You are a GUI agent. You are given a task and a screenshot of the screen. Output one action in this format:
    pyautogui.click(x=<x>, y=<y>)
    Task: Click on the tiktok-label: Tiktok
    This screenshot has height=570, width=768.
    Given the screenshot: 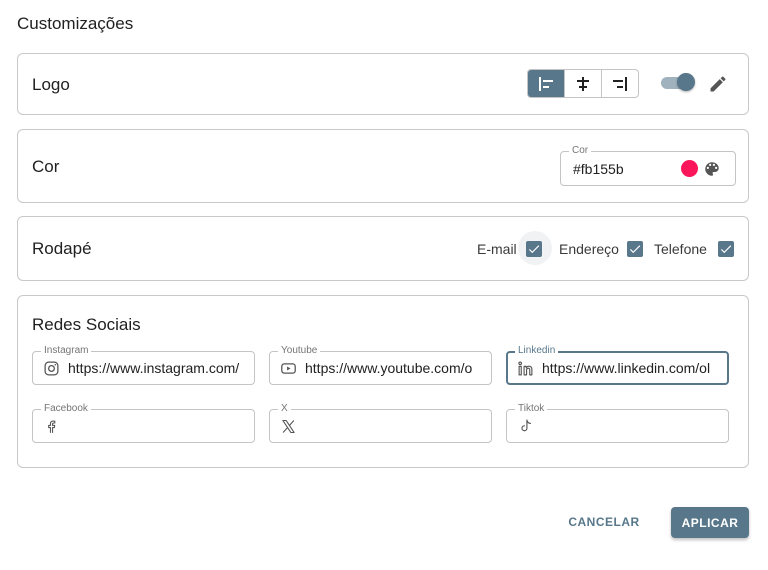 What is the action you would take?
    pyautogui.click(x=531, y=409)
    